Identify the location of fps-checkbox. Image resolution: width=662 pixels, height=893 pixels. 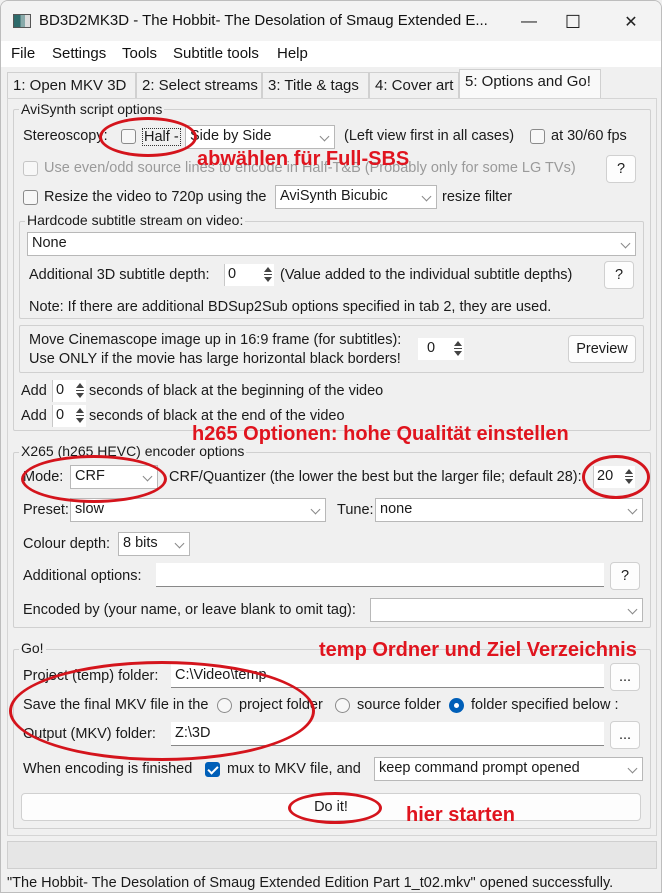
(537, 136).